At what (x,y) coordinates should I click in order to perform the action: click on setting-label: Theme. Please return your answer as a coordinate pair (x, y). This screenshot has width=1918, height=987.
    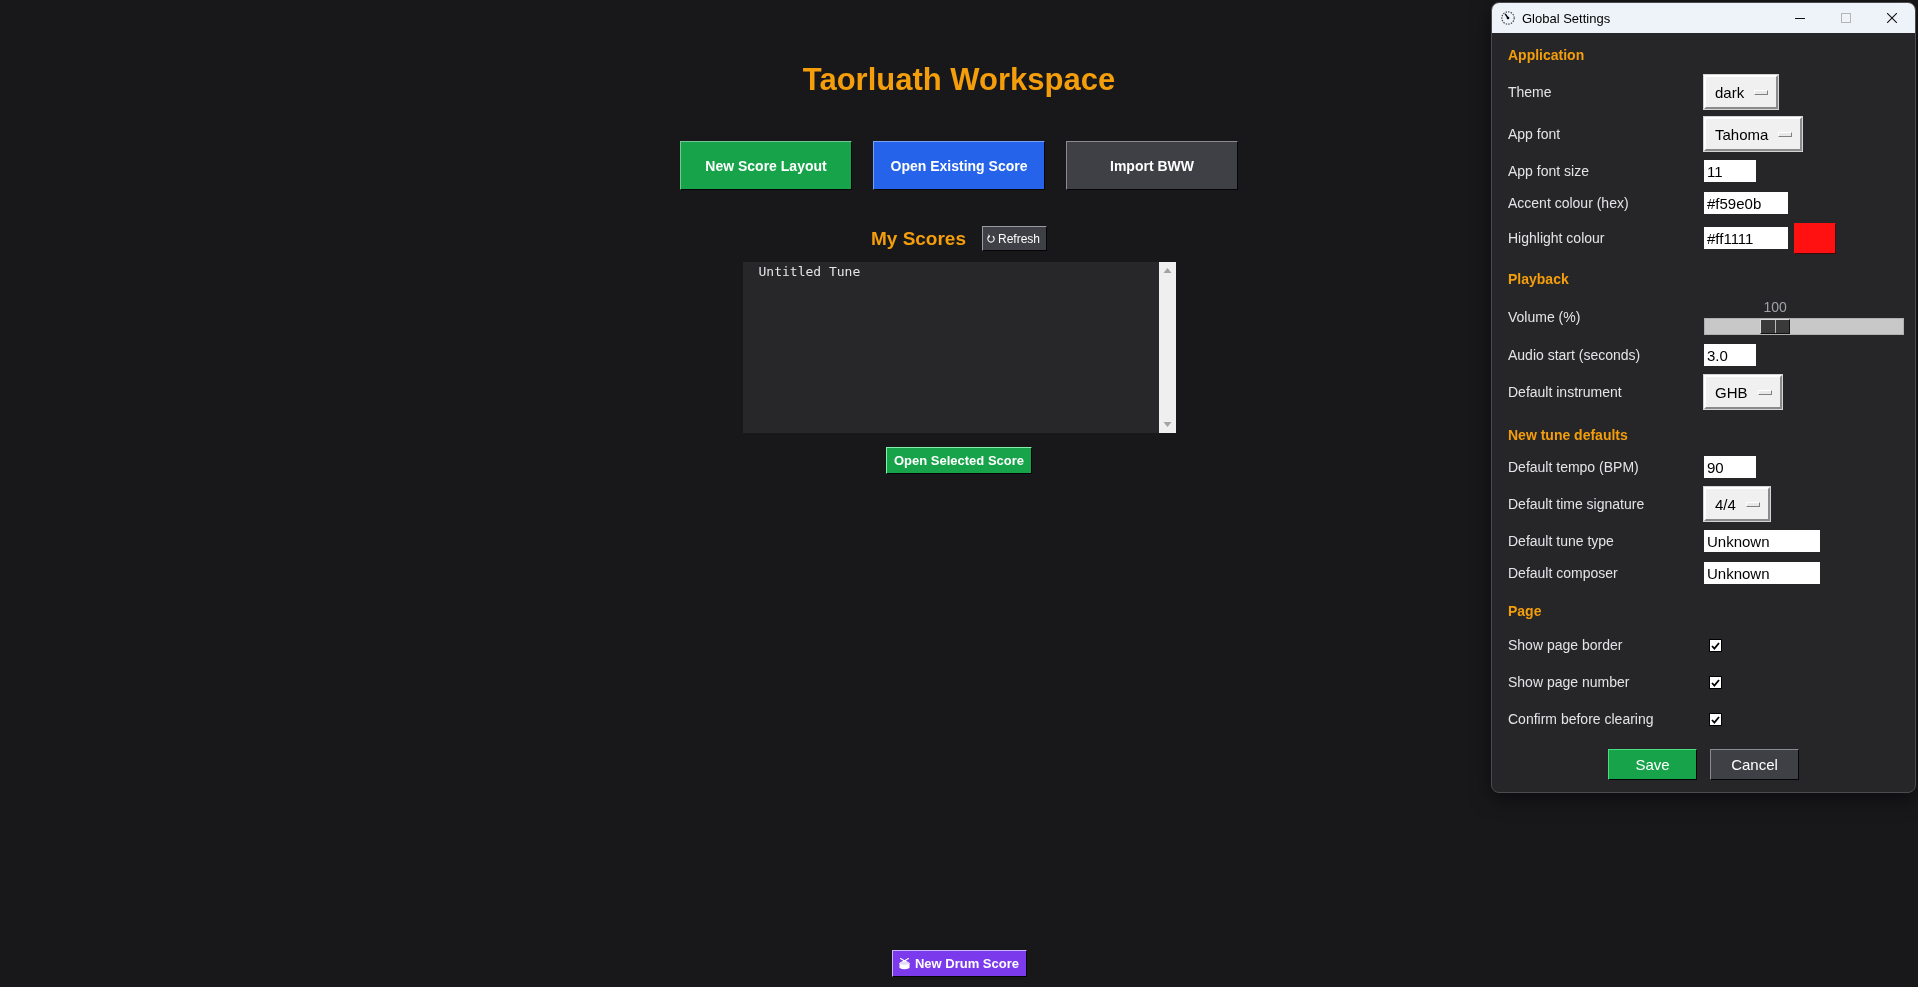
    Looking at the image, I should click on (1530, 92).